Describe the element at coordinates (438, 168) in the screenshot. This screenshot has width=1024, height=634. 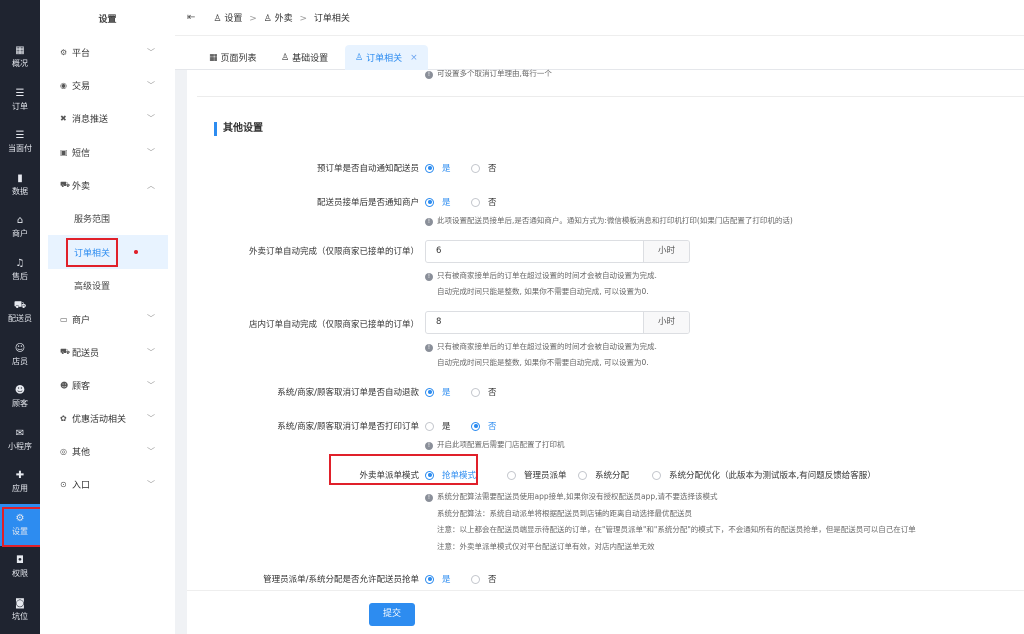
I see `pre-order-yes: 是` at that location.